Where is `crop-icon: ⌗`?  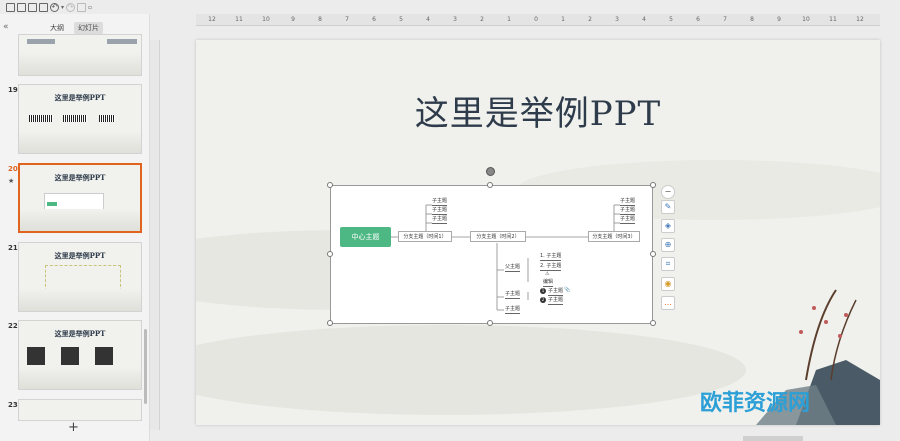 crop-icon: ⌗ is located at coordinates (668, 264).